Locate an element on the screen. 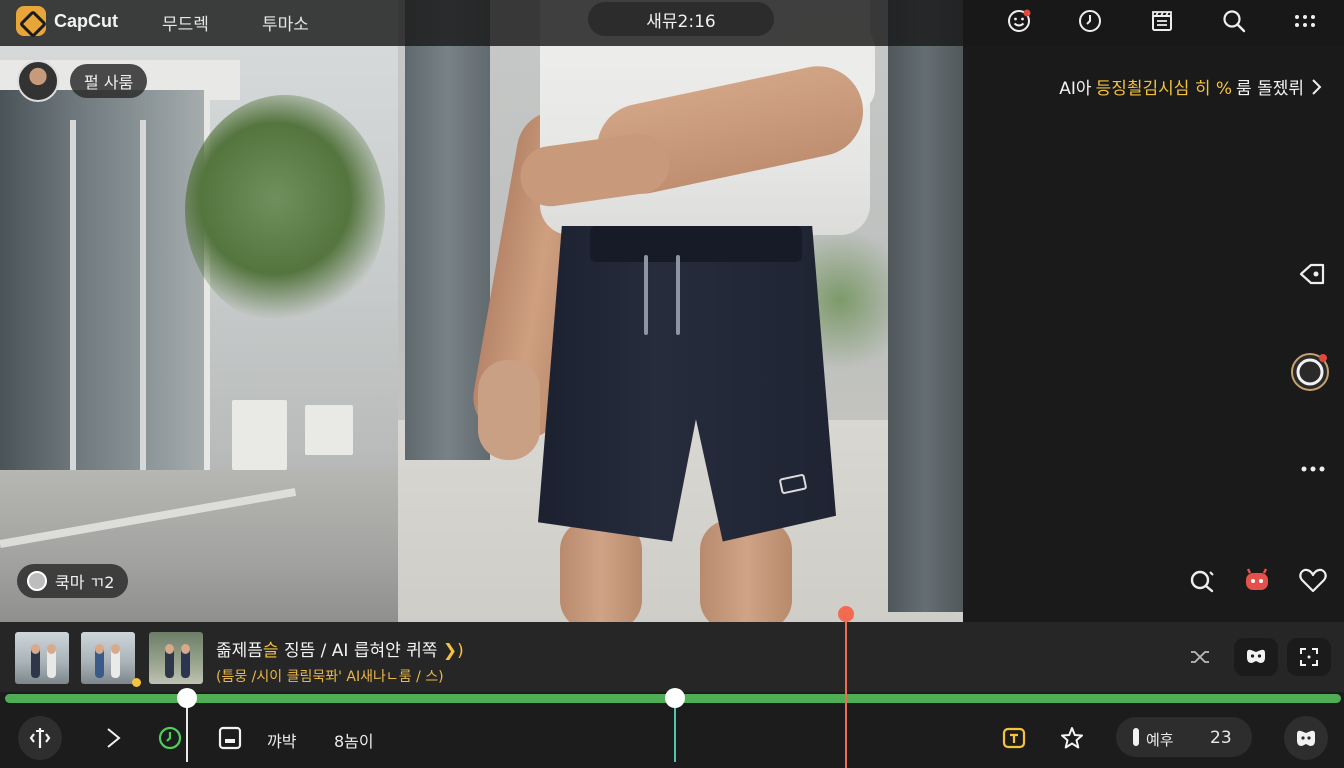  trim-handle-start is located at coordinates (187, 698).